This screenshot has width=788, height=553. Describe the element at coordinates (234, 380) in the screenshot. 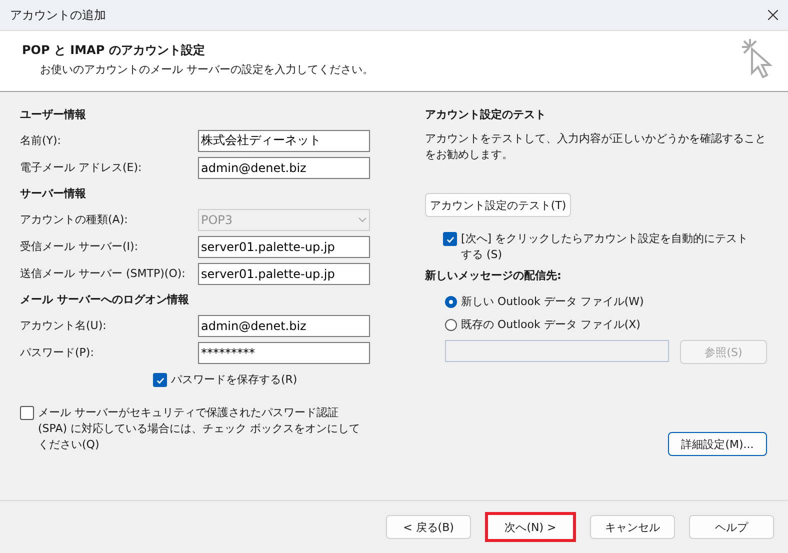

I see `checkbox-label: パスワードを保存する(R)` at that location.